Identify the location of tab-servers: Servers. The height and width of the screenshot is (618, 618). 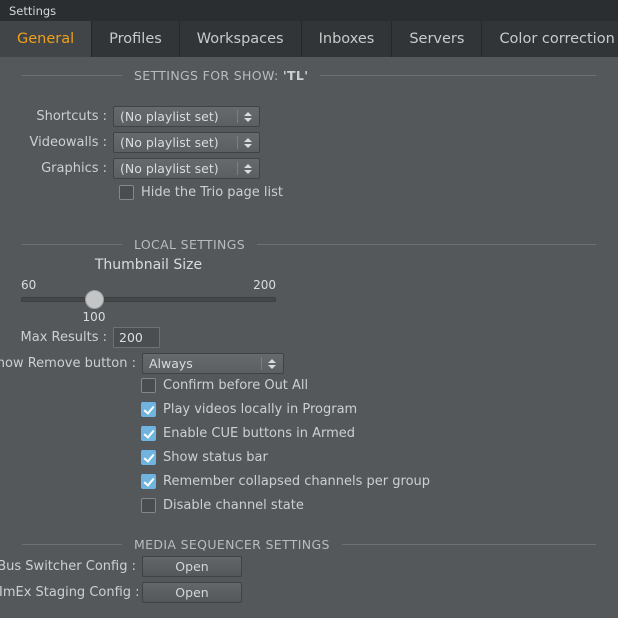
(437, 39).